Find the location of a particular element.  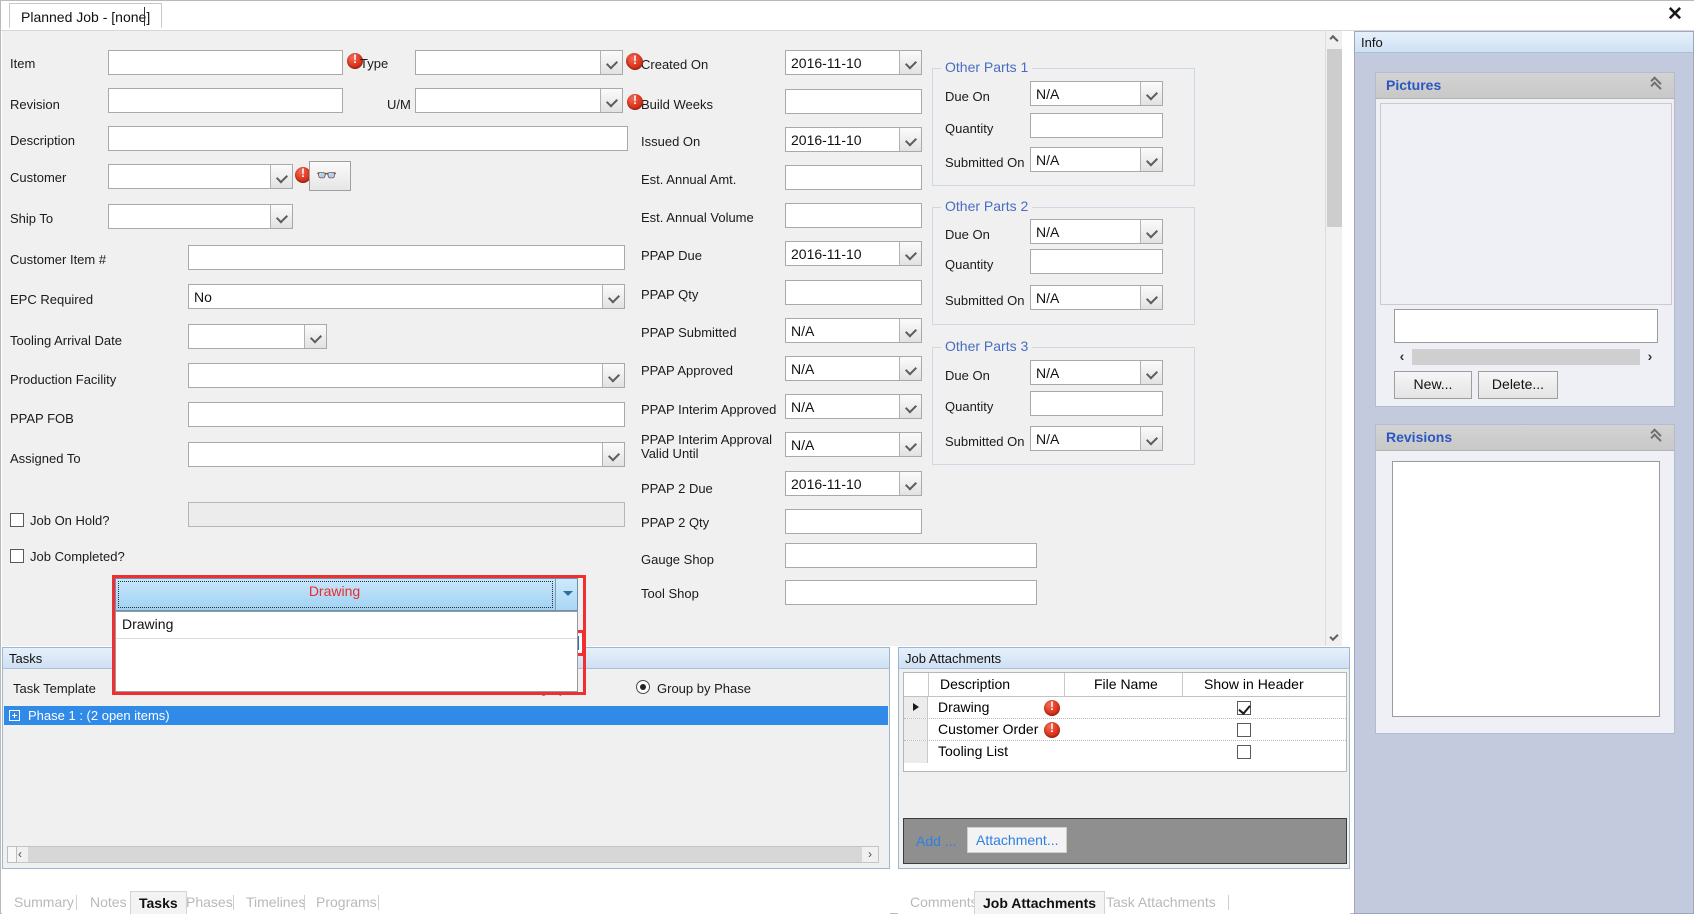

type-combo is located at coordinates (519, 62).